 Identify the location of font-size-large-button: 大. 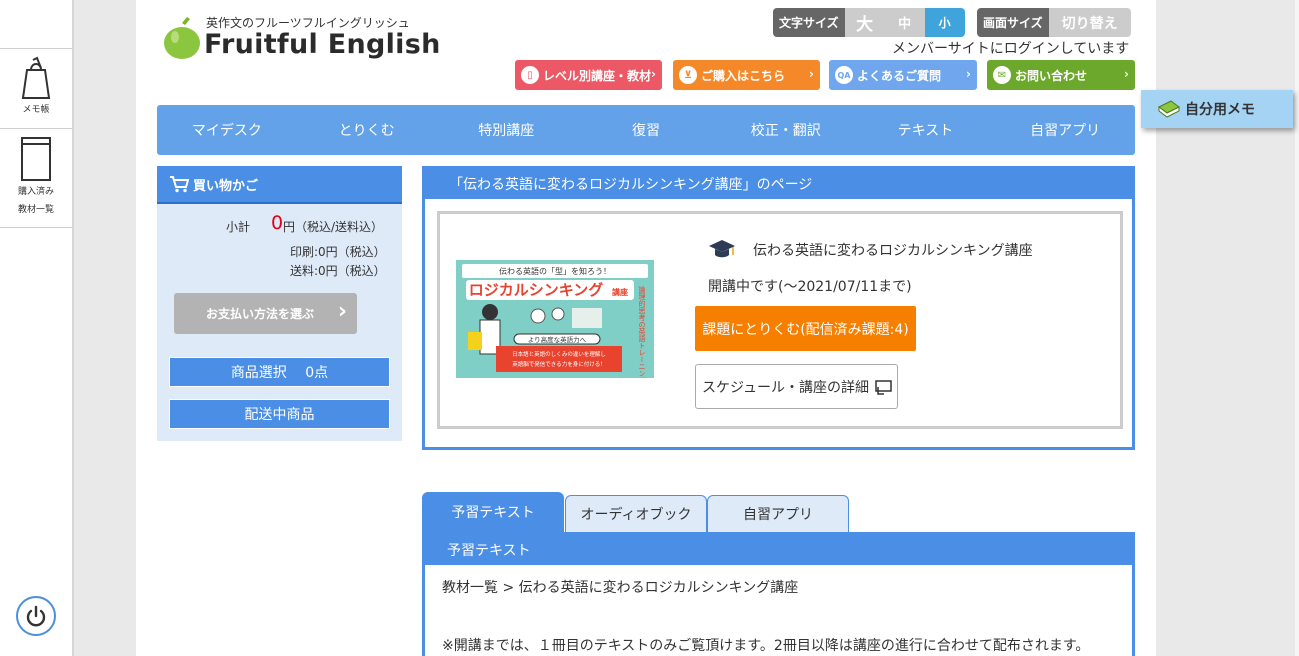
(864, 22).